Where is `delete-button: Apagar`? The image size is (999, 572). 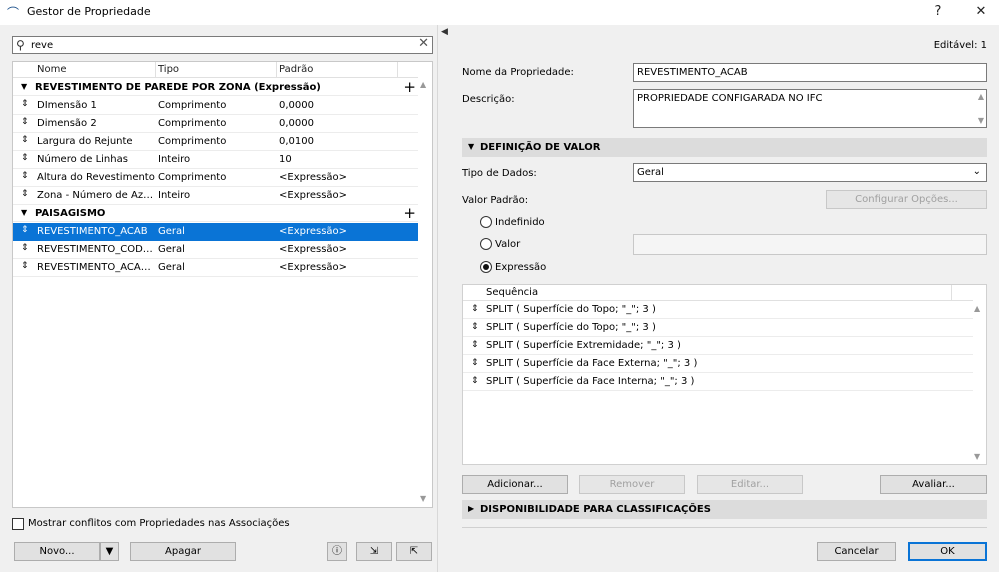
delete-button: Apagar is located at coordinates (183, 551).